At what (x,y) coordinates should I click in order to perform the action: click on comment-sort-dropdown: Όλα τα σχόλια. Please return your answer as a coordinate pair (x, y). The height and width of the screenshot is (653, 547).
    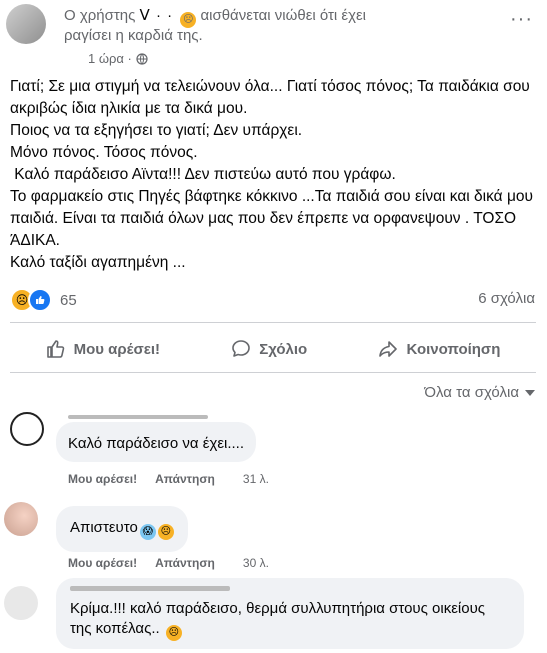
    Looking at the image, I should click on (479, 392).